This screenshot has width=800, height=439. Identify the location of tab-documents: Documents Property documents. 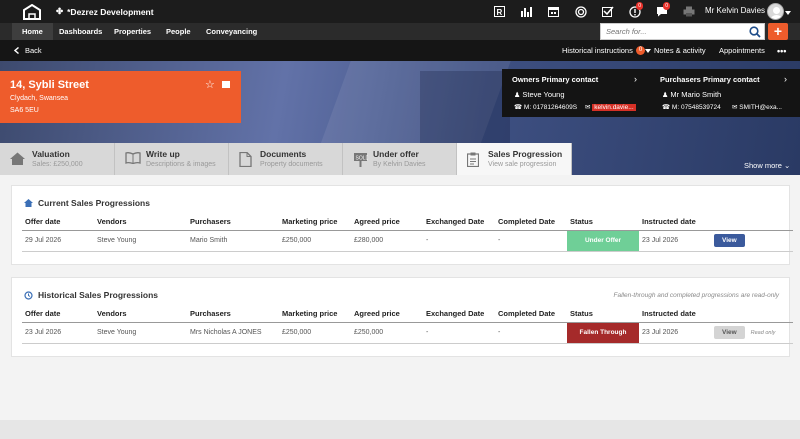
(286, 159).